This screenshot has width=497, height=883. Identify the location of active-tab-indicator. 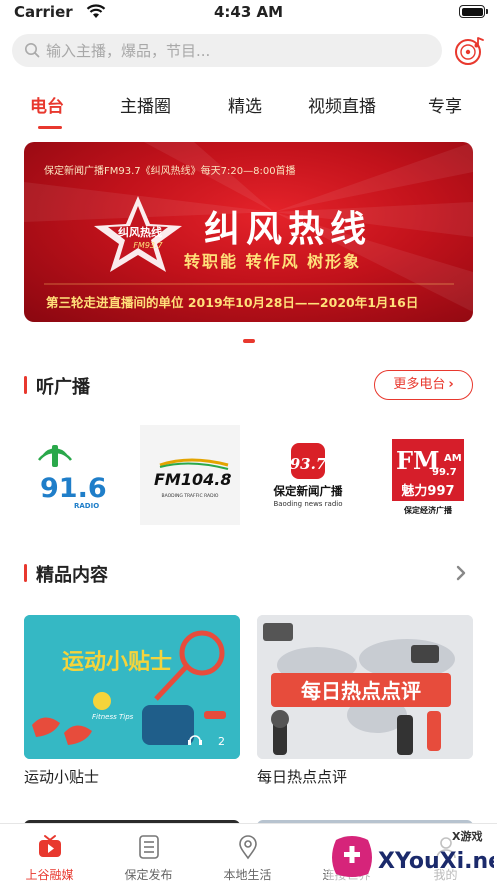
(50, 127).